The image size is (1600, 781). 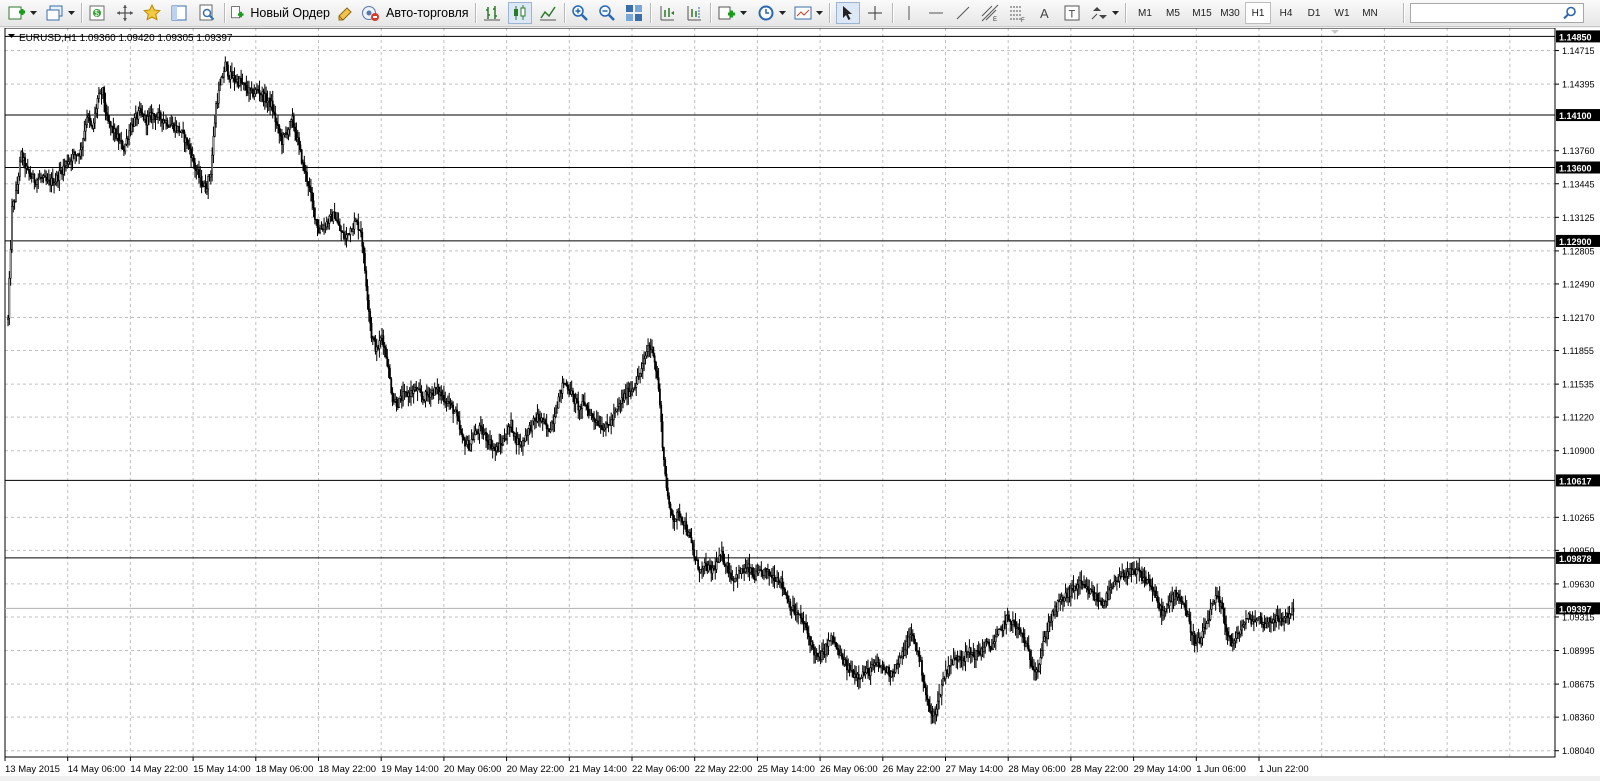 I want to click on fibonacci-retracement-icon: F, so click(x=1017, y=13).